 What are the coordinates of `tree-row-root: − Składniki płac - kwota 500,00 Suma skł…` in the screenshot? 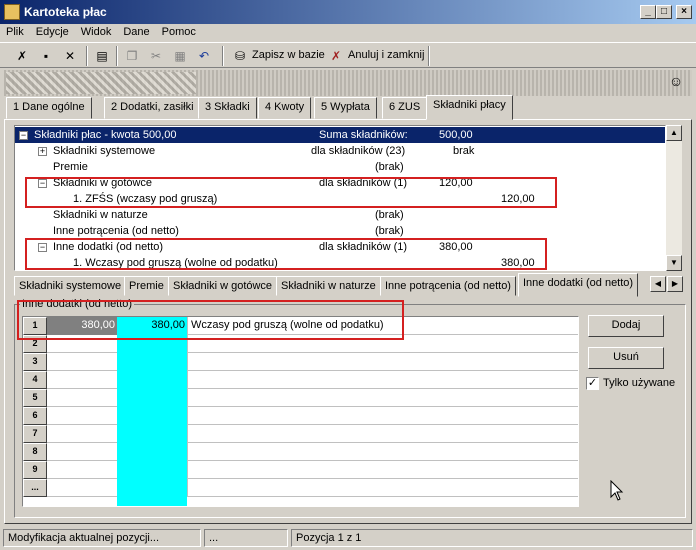 It's located at (340, 135).